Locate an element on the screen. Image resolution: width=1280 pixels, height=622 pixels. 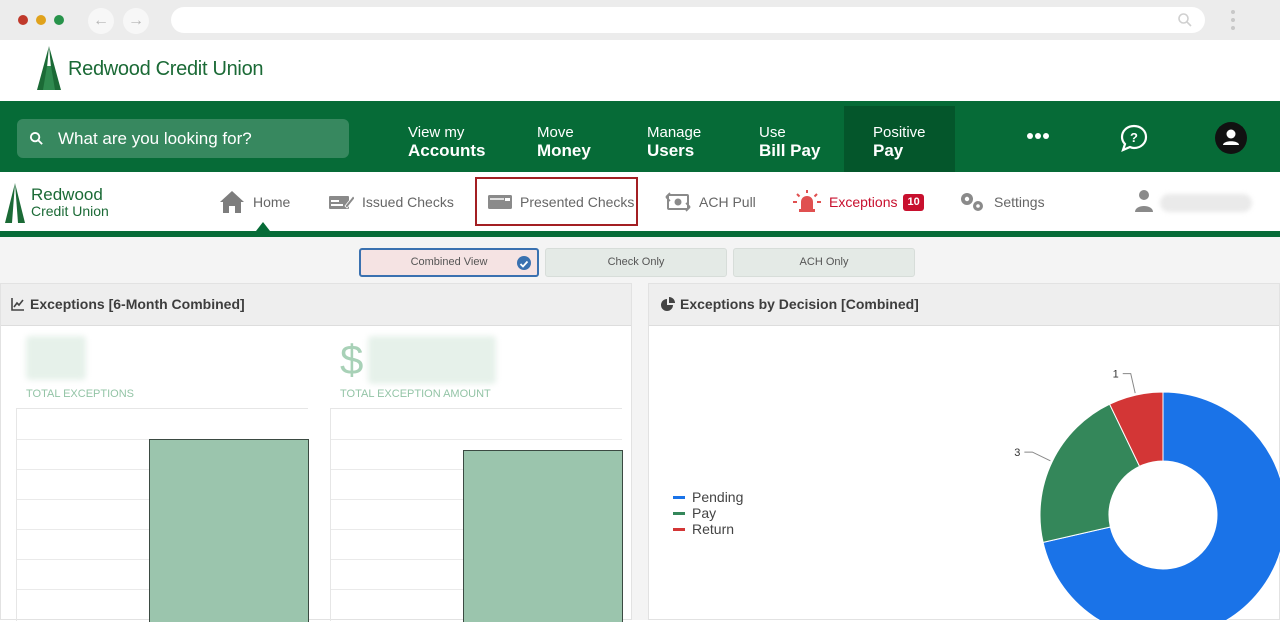
tab-exceptions-label: Exceptions is located at coordinates (863, 202).